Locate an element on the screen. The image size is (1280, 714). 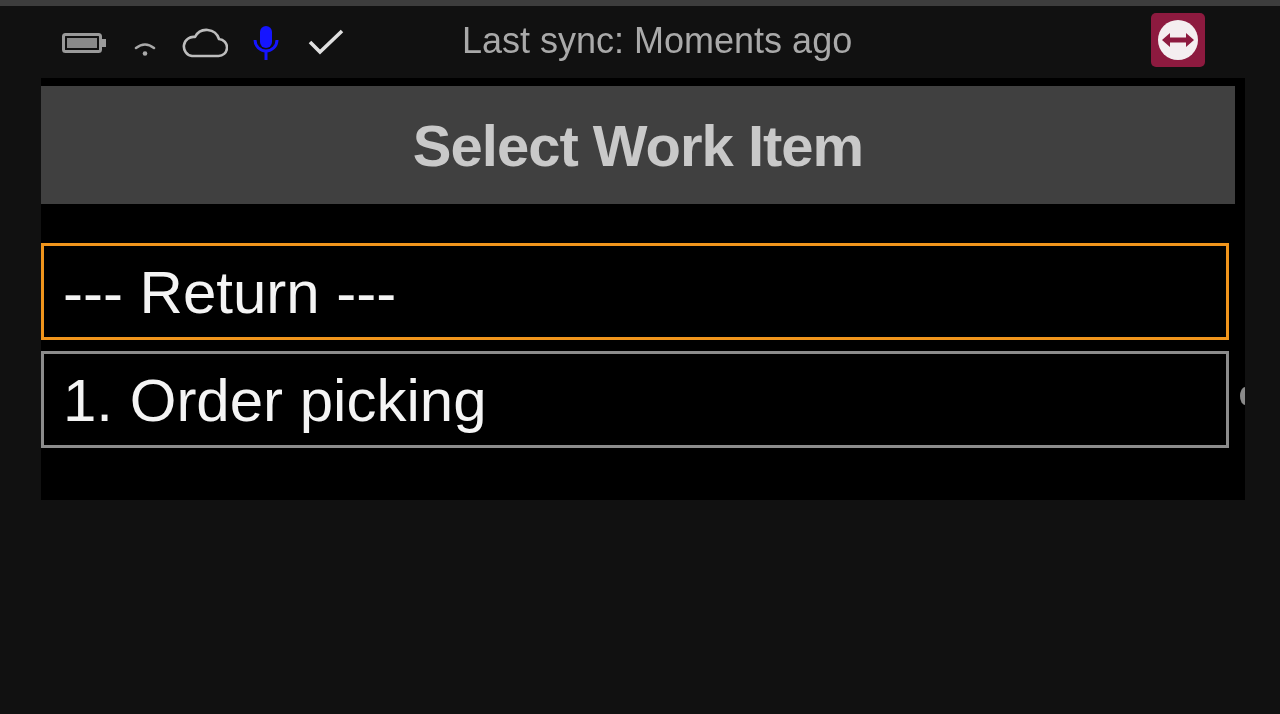
battery-icon is located at coordinates (84, 43).